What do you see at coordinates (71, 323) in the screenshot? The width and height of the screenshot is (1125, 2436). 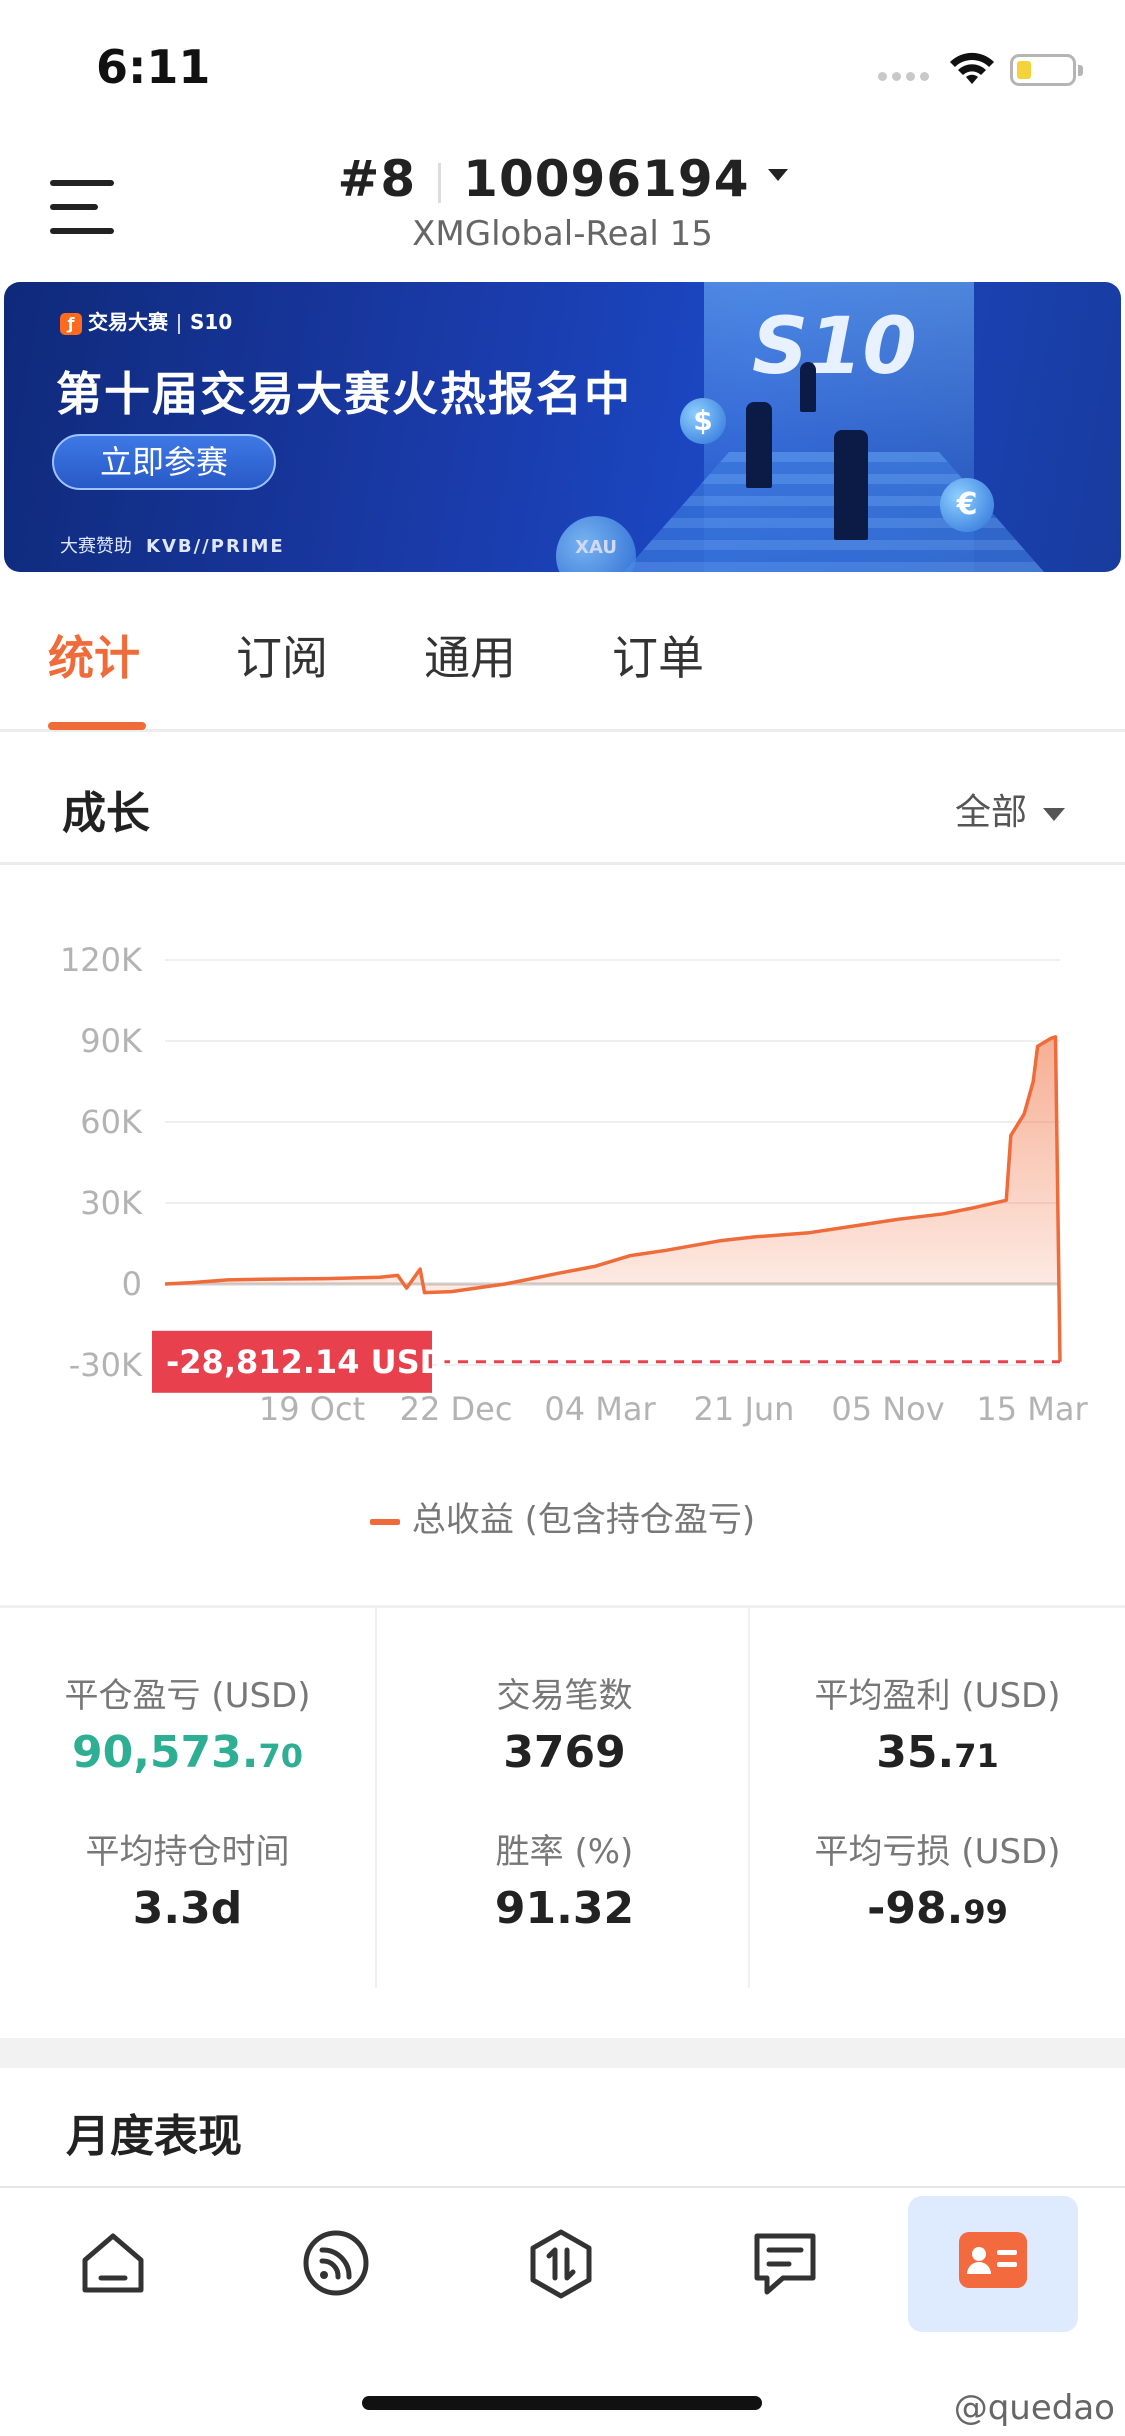 I see `contest-logo-icon: ƒ` at bounding box center [71, 323].